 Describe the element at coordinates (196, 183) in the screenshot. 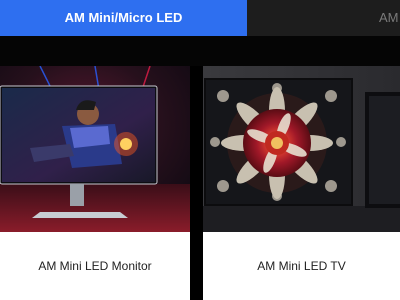

I see `card-gap` at that location.